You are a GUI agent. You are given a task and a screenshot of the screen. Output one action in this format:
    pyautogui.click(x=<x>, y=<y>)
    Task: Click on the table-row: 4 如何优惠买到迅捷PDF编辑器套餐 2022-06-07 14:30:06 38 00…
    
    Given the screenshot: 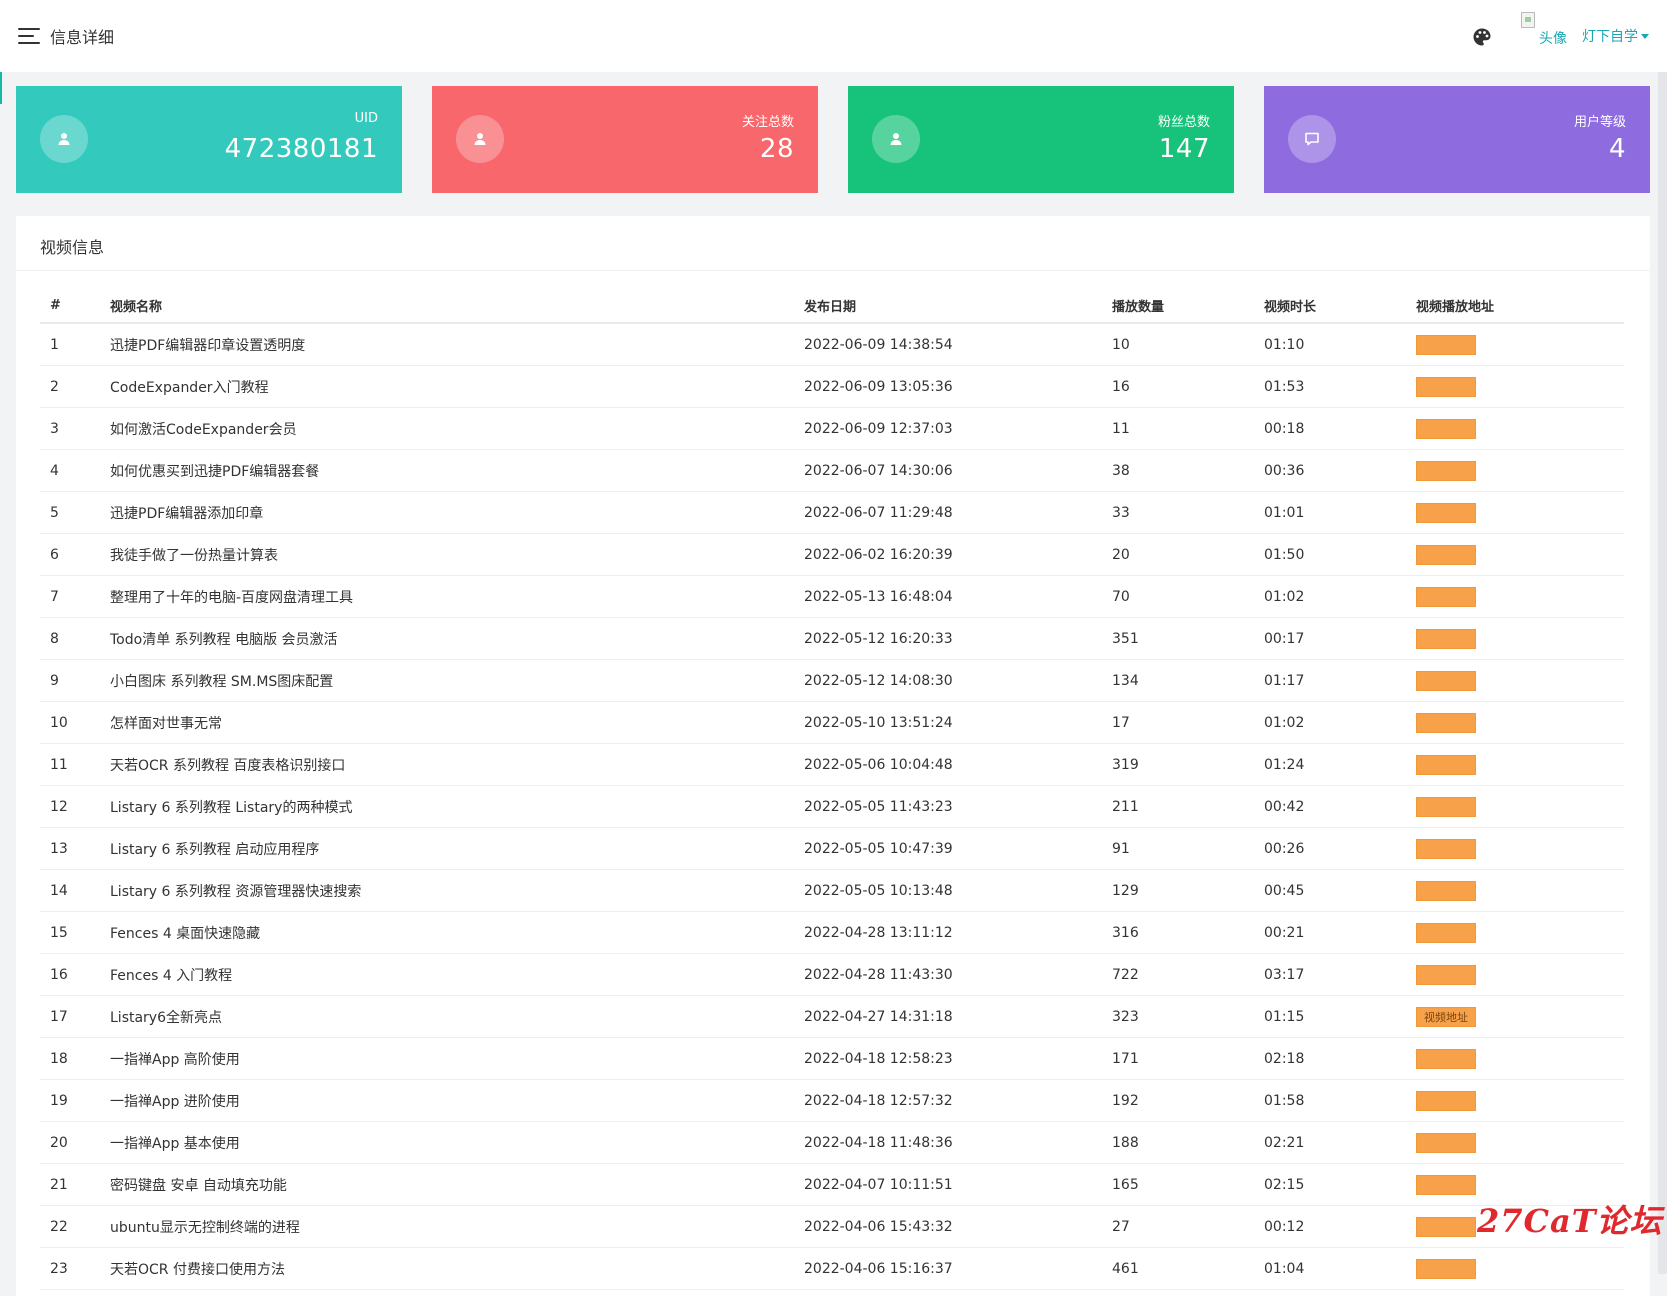 What is the action you would take?
    pyautogui.click(x=832, y=470)
    